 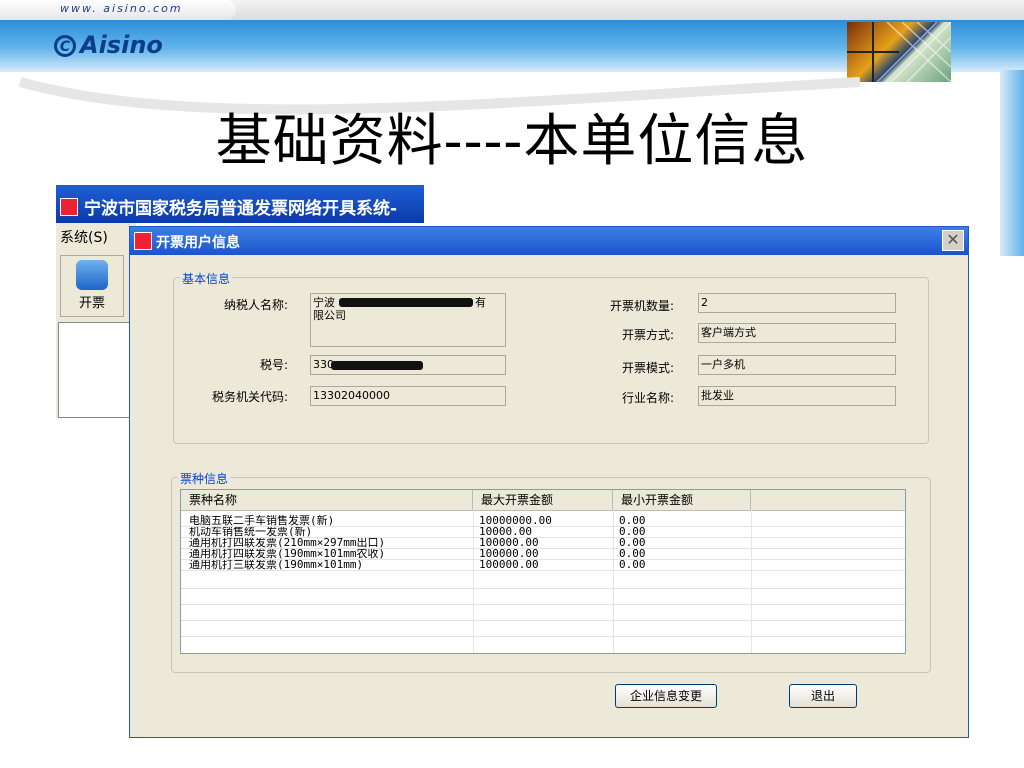 I want to click on exit-button: 退出, so click(x=823, y=696).